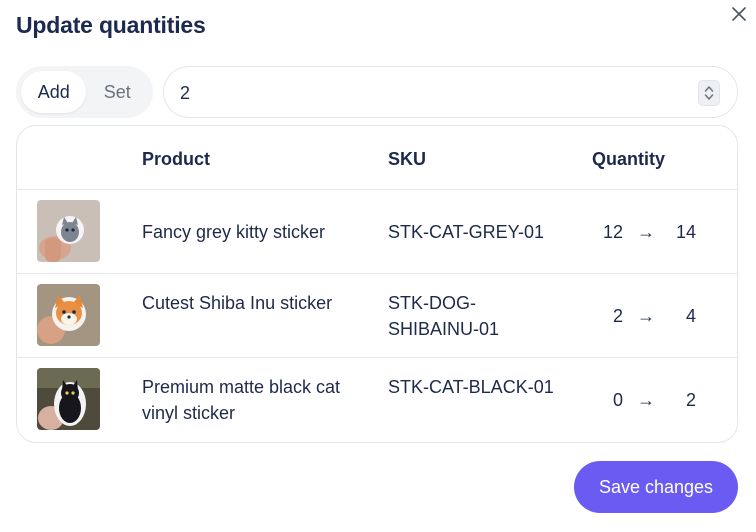 Image resolution: width=756 pixels, height=532 pixels. What do you see at coordinates (612, 232) in the screenshot?
I see `quantity-from: 12` at bounding box center [612, 232].